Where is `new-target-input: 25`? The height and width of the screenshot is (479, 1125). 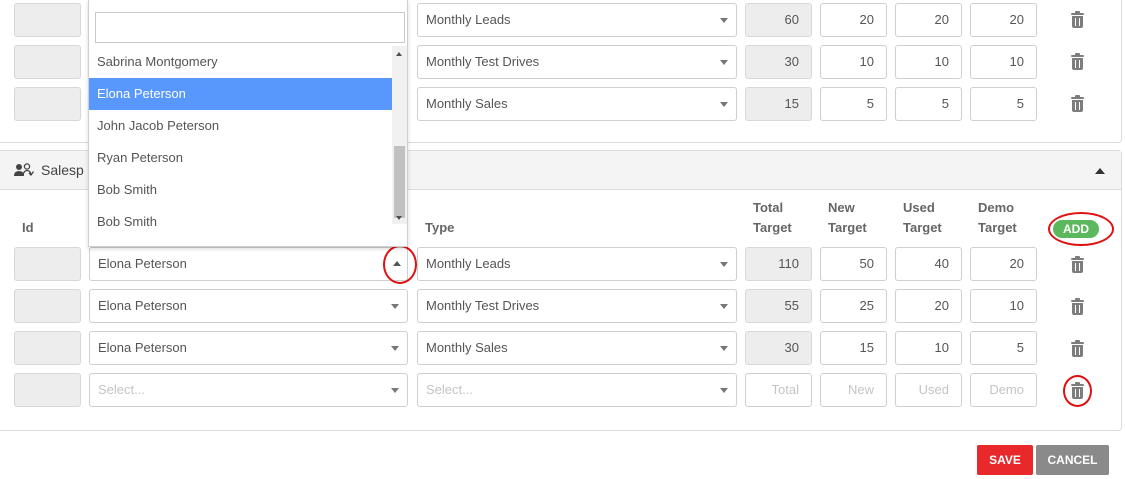
new-target-input: 25 is located at coordinates (853, 306).